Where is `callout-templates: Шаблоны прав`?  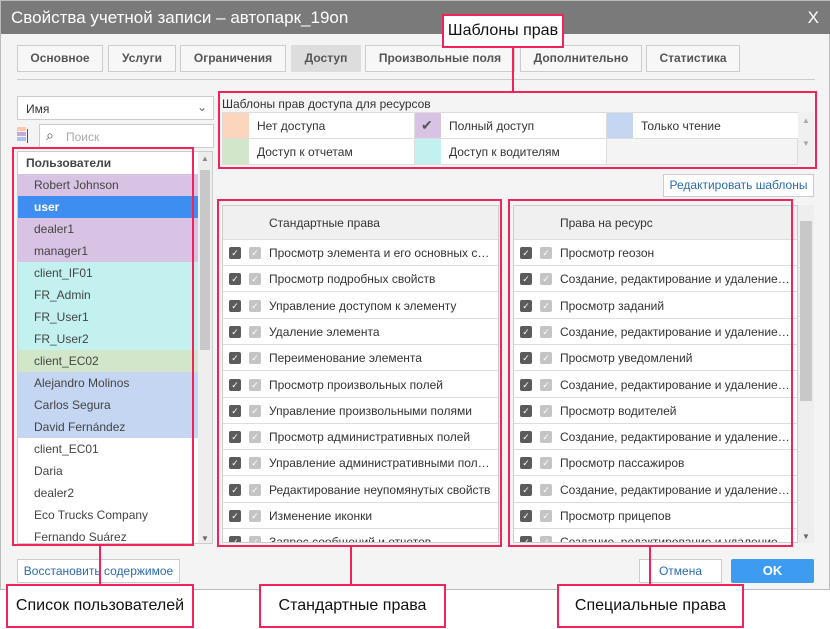
callout-templates: Шаблоны прав is located at coordinates (503, 31).